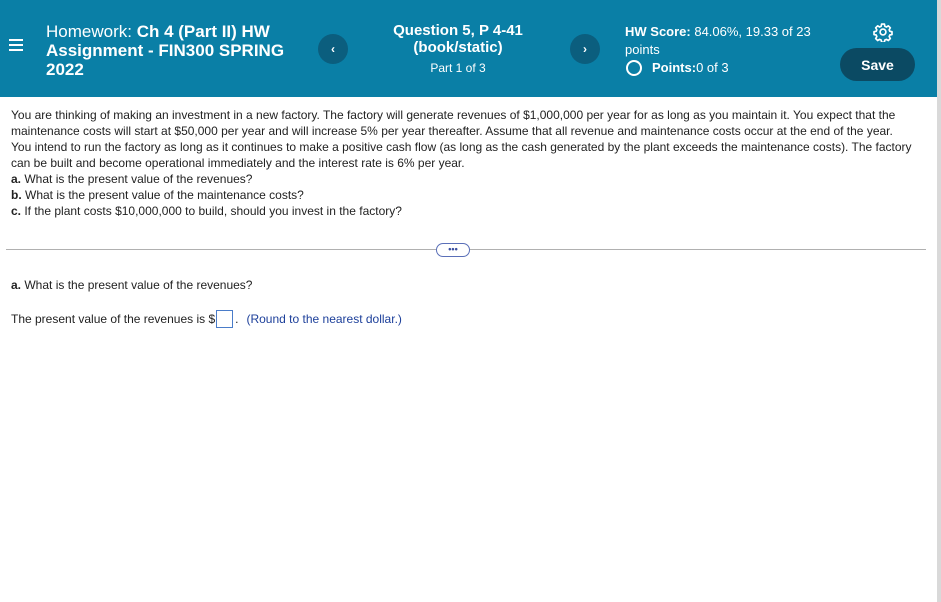 The height and width of the screenshot is (602, 941). I want to click on part-a-label: a., so click(16, 285).